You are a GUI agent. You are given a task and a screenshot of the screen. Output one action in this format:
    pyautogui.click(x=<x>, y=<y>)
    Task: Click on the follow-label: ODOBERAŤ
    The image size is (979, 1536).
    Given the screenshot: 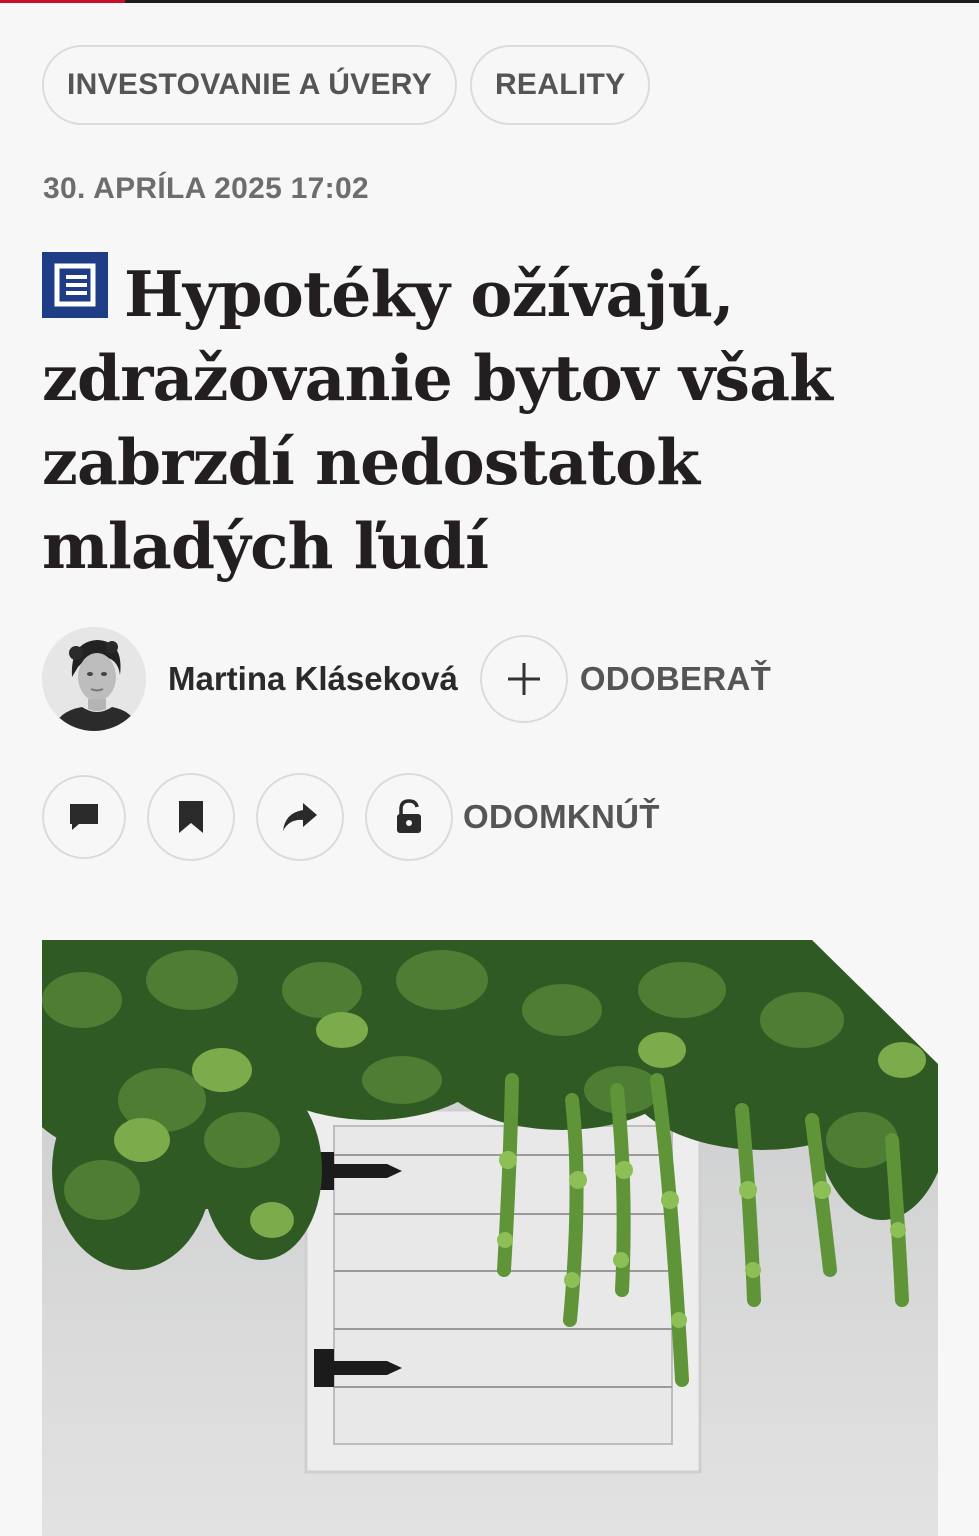 What is the action you would take?
    pyautogui.click(x=675, y=679)
    